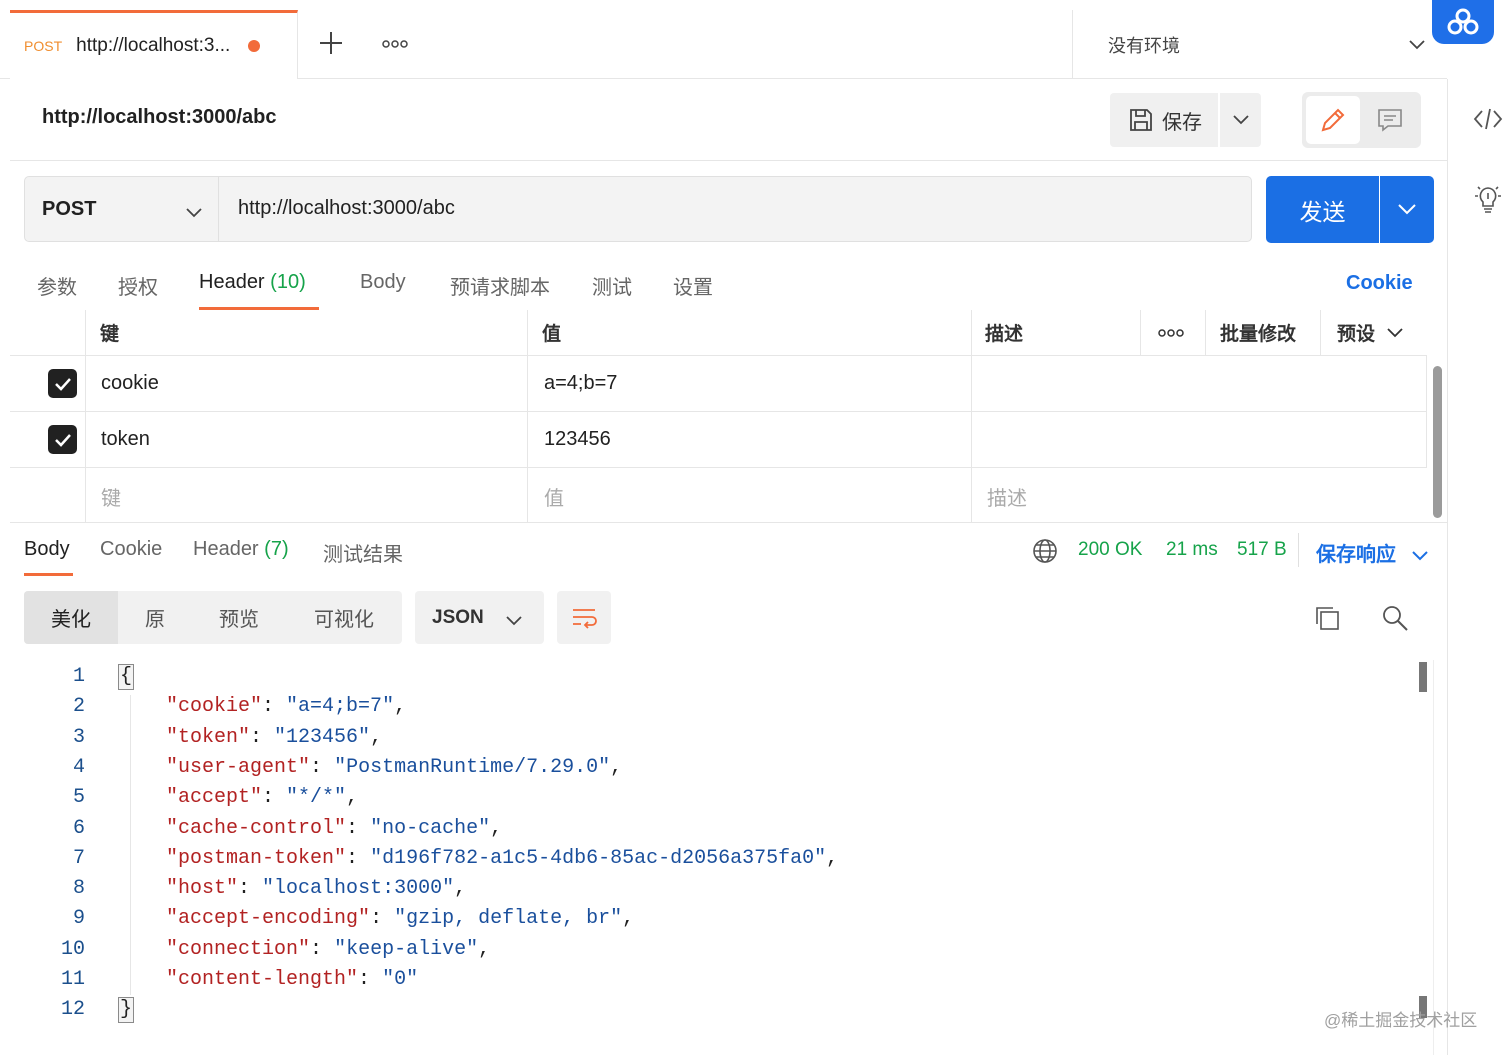  Describe the element at coordinates (1488, 201) in the screenshot. I see `lightbulb-icon` at that location.